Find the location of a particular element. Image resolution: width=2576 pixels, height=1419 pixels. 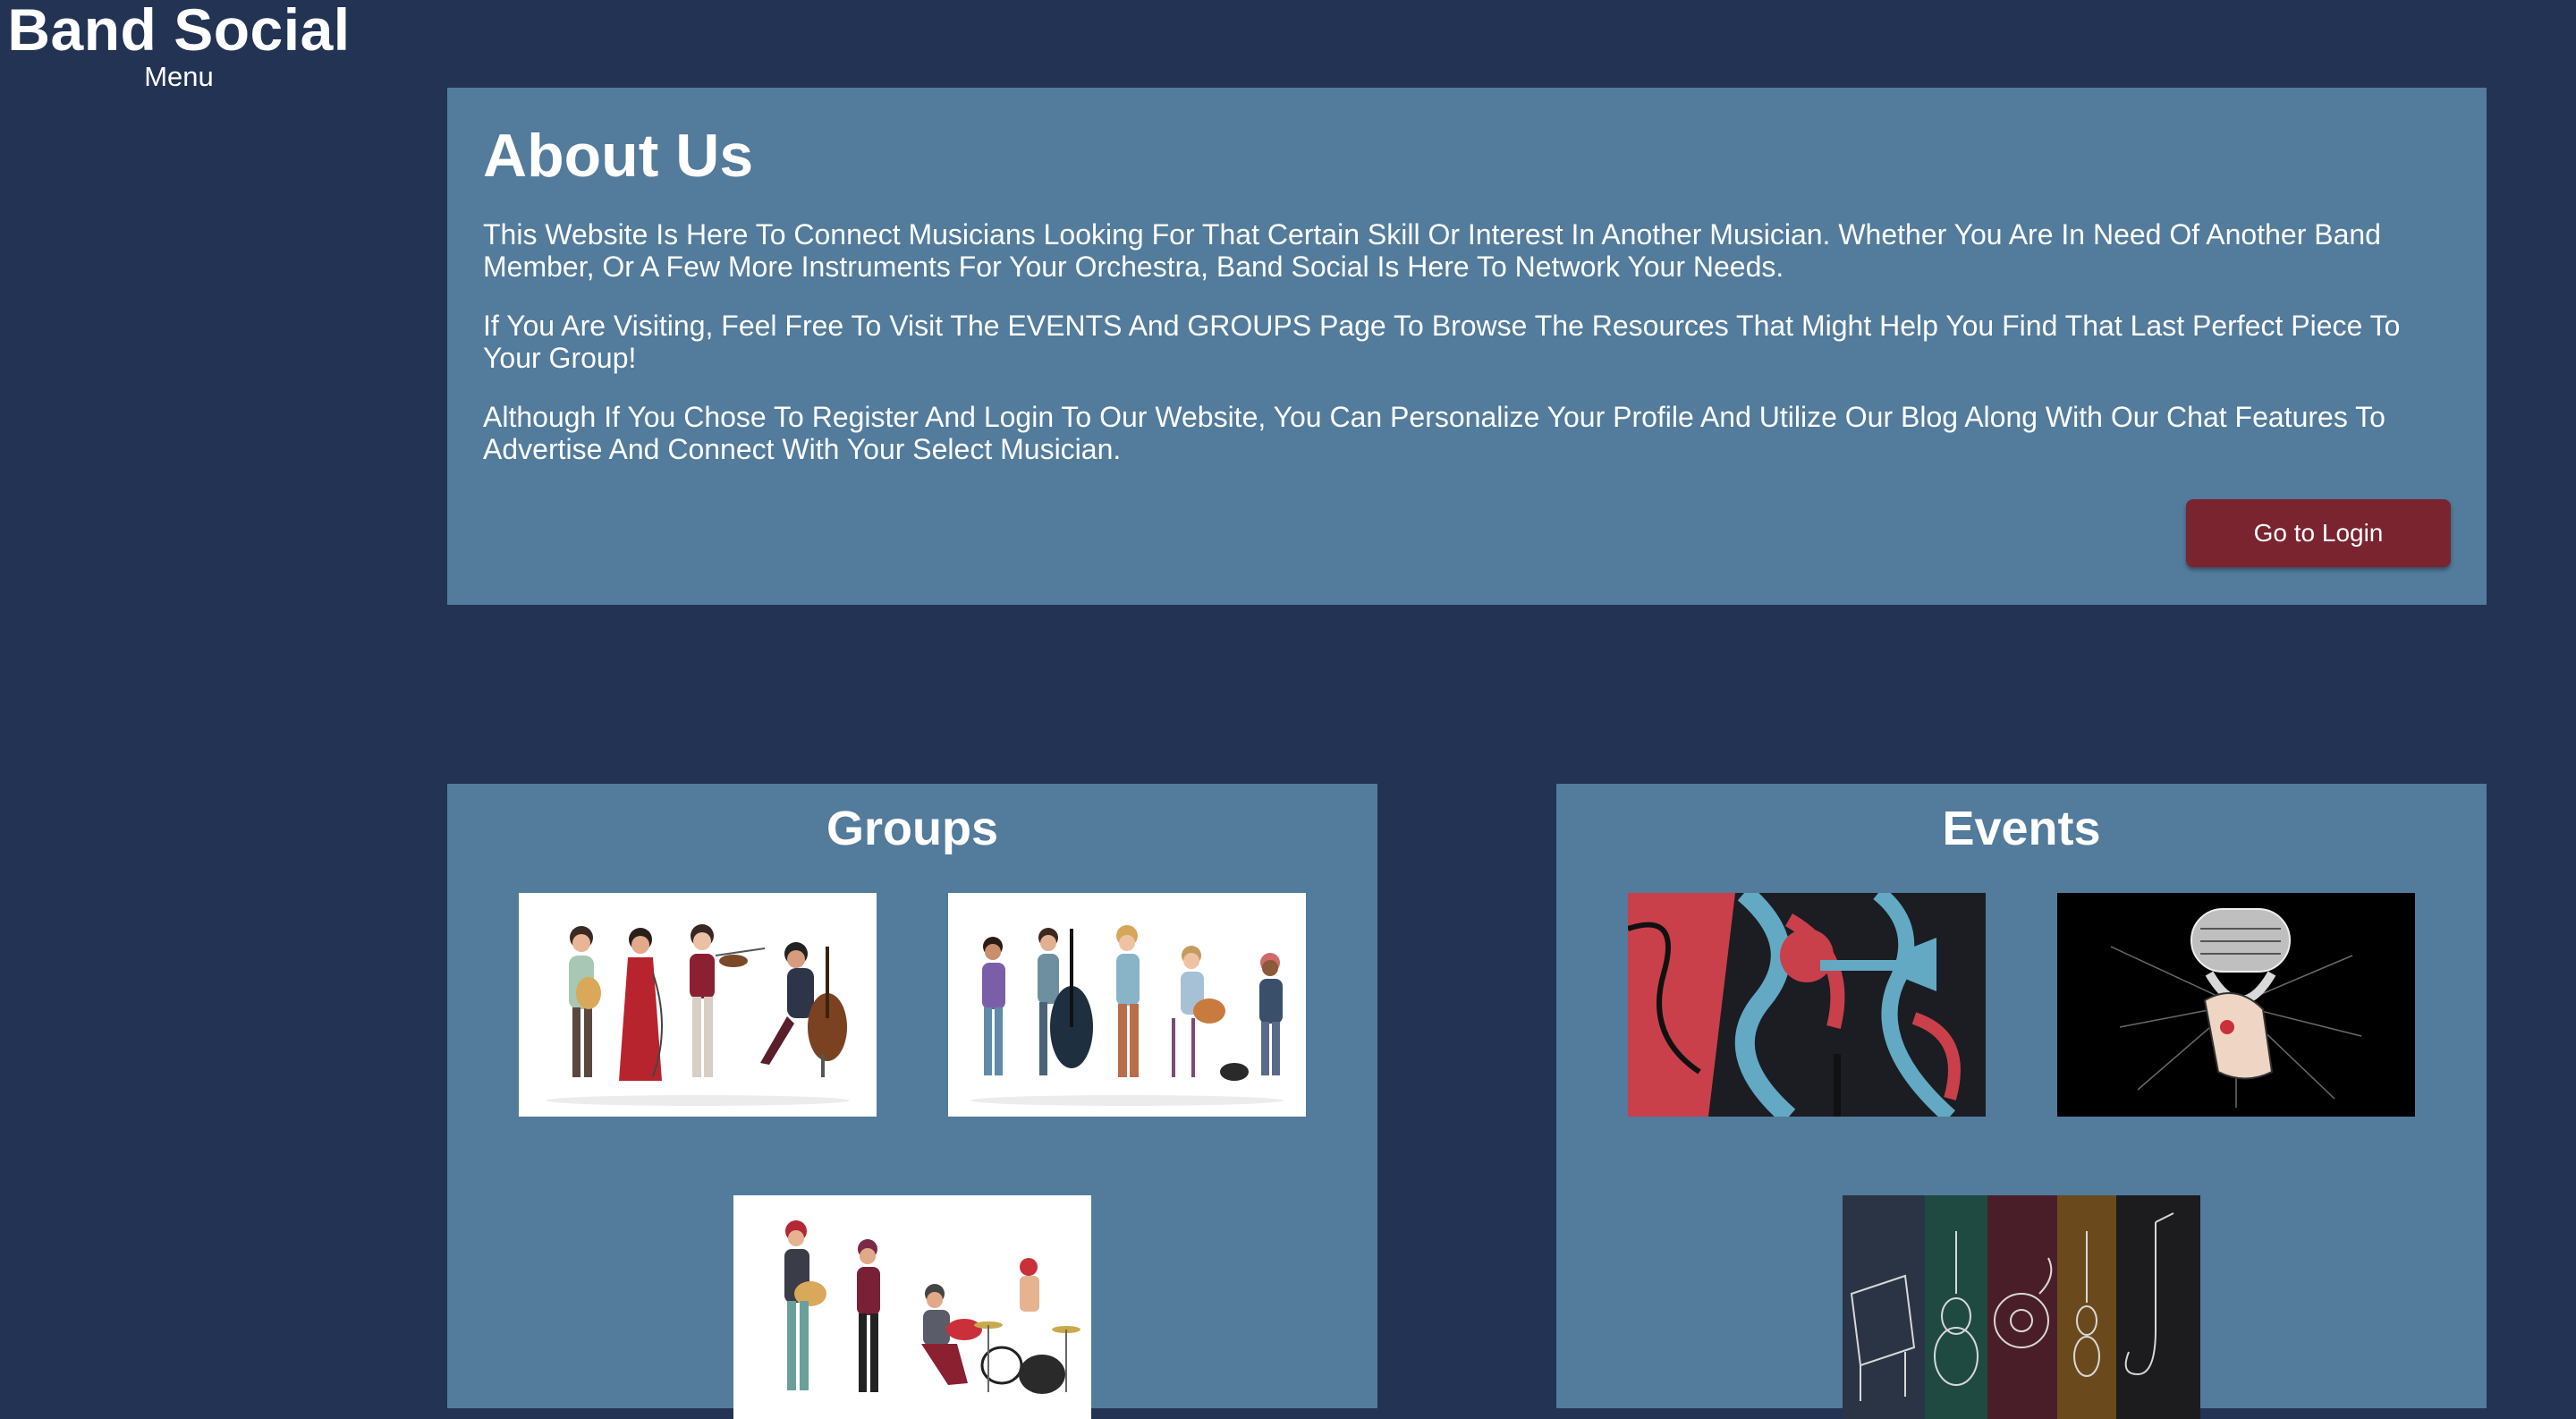

group-image-folk-band is located at coordinates (1127, 1005).